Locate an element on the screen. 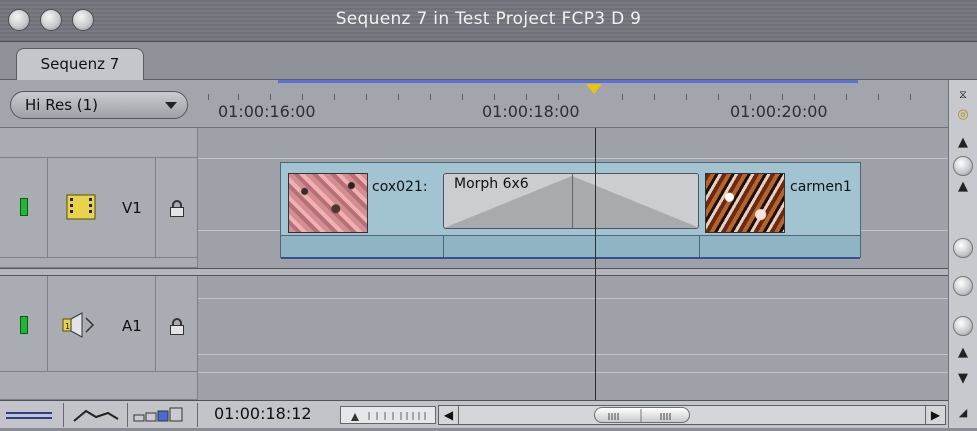 This screenshot has width=977, height=431. horizontal-scroll-thumb is located at coordinates (642, 415).